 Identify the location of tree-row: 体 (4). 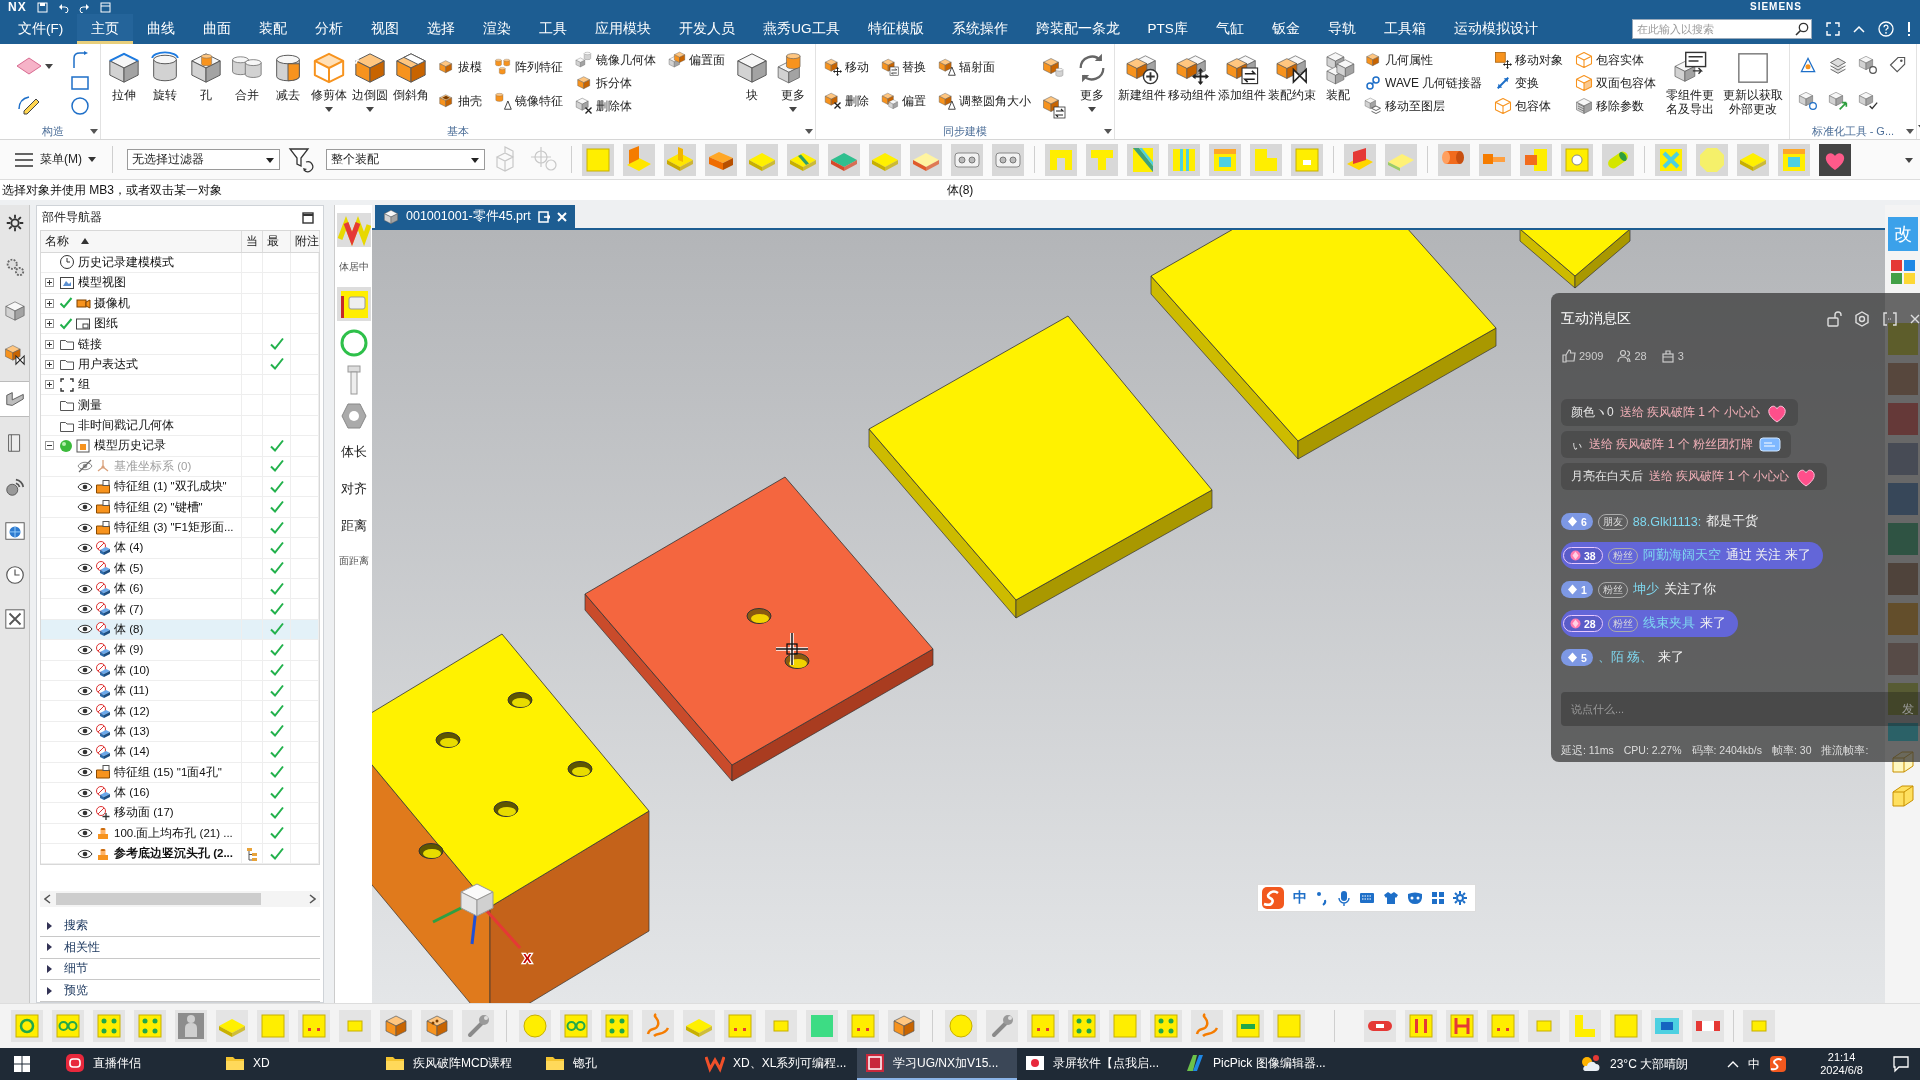
(180, 548).